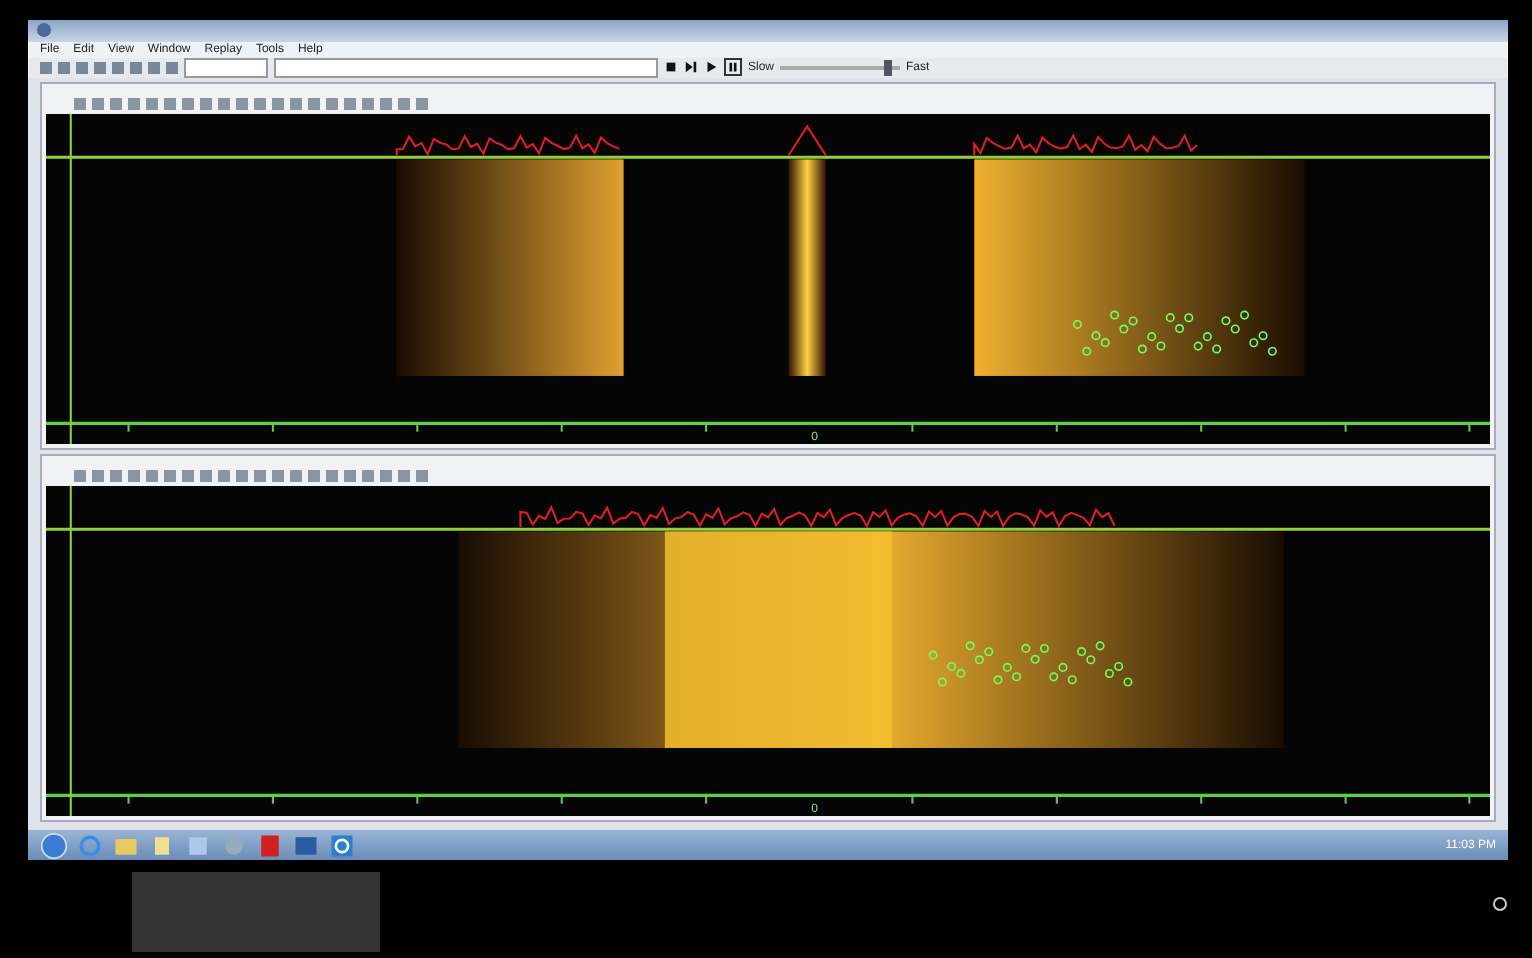 This screenshot has height=958, width=1532. Describe the element at coordinates (840, 67) in the screenshot. I see `speed-slider` at that location.